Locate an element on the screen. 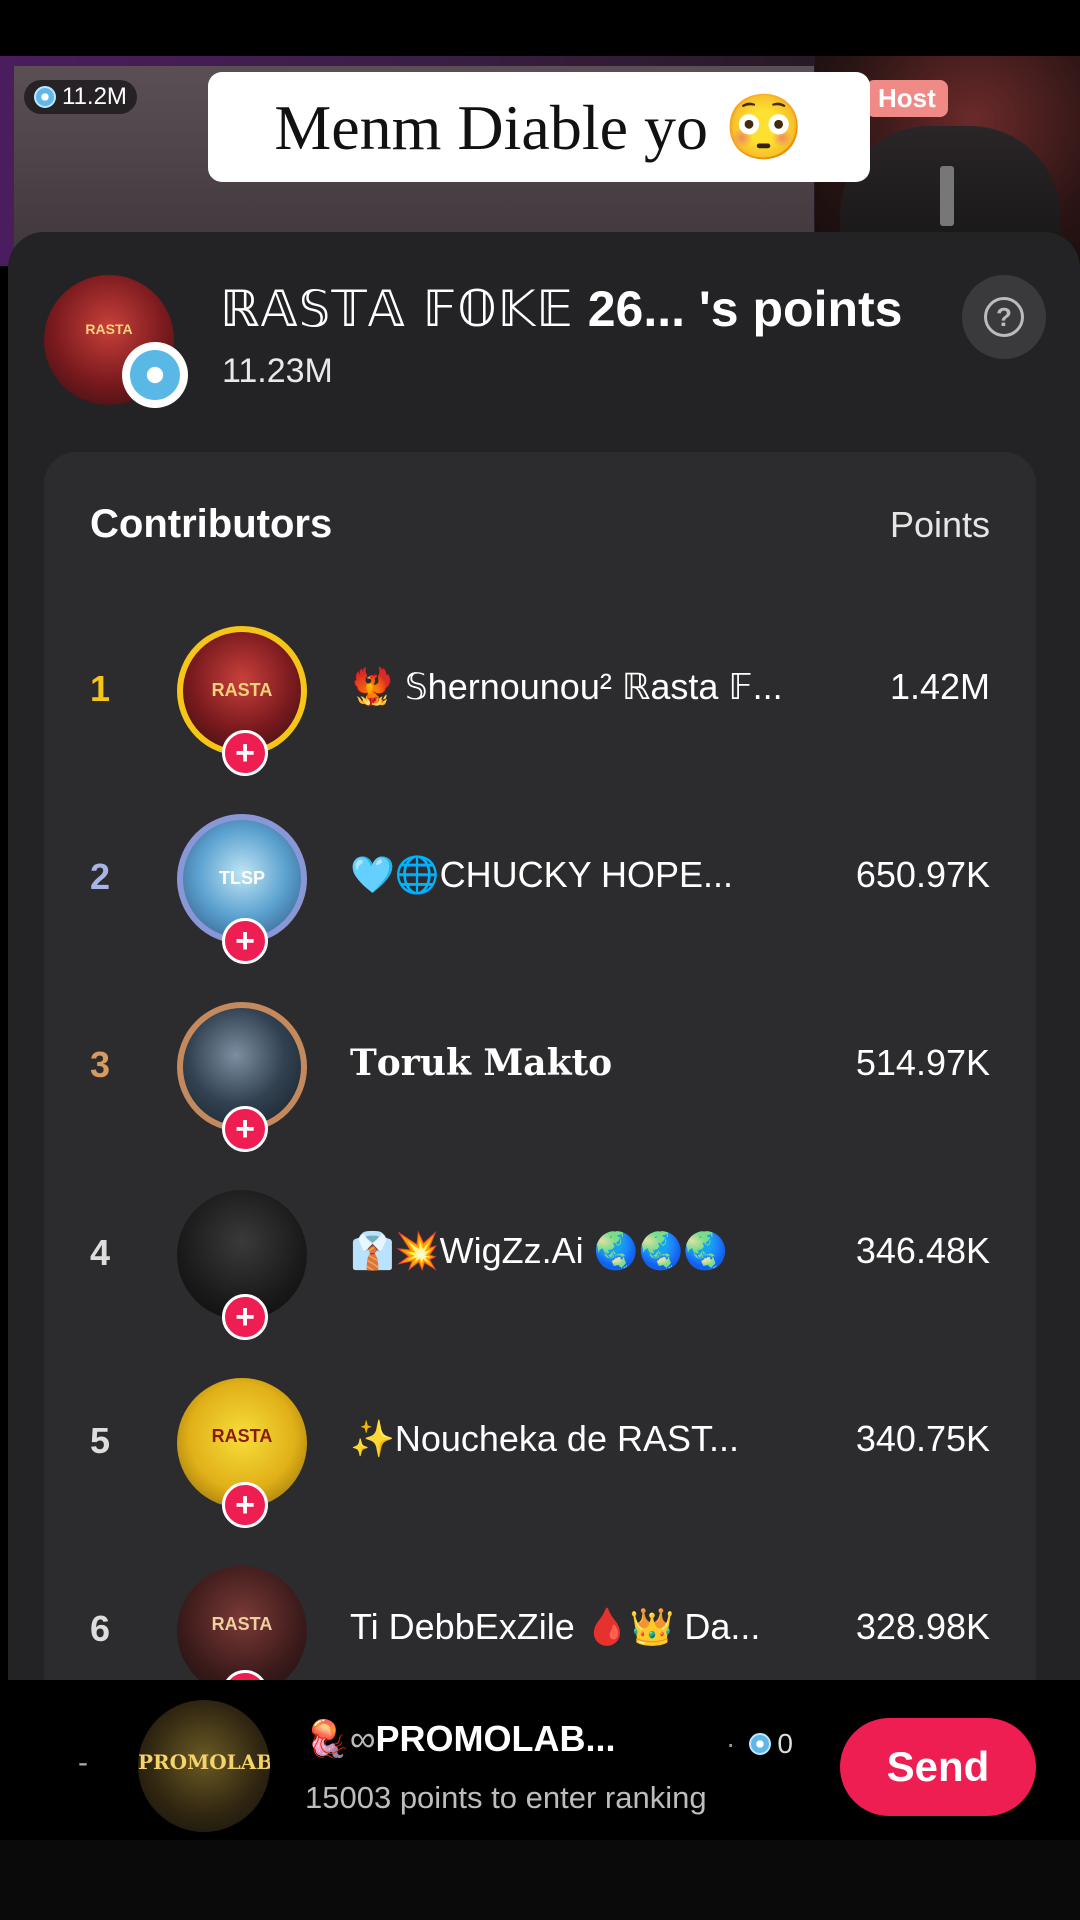 The height and width of the screenshot is (1920, 1080). contributor-points: 340.75K is located at coordinates (922, 1438).